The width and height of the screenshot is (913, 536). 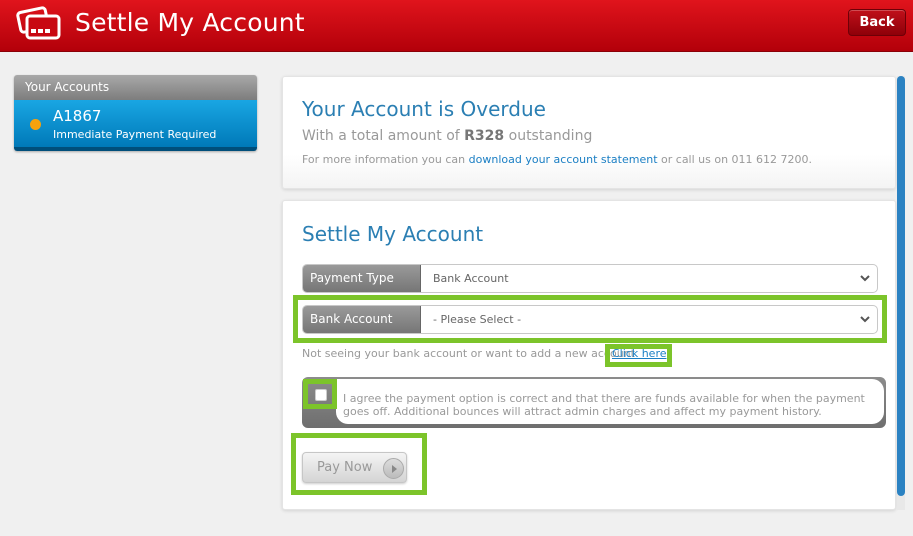 What do you see at coordinates (471, 278) in the screenshot?
I see `payment-type-value: Bank Account` at bounding box center [471, 278].